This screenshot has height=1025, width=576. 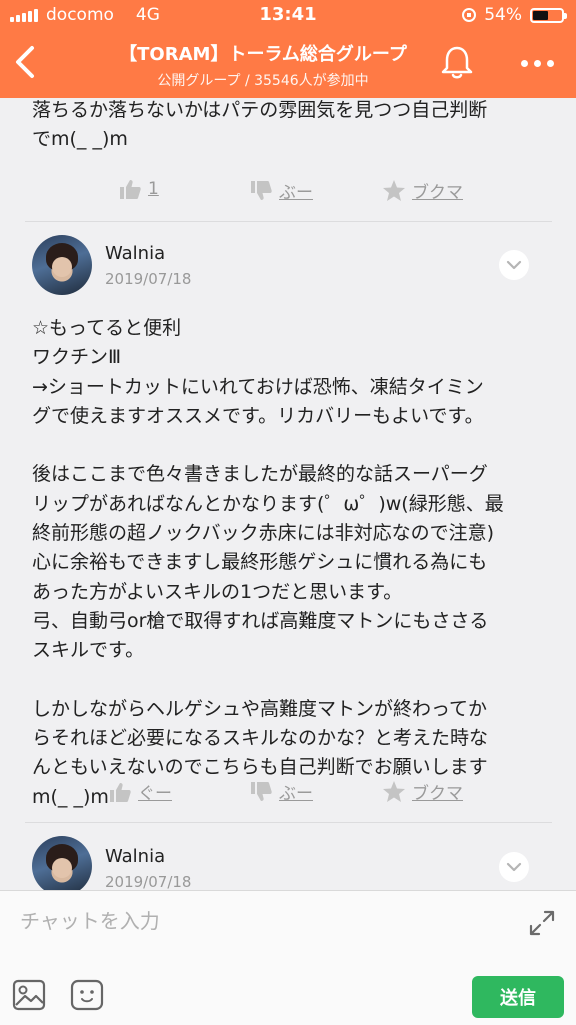 What do you see at coordinates (263, 54) in the screenshot?
I see `group-title: 【TORAM】トーラム総合グループ` at bounding box center [263, 54].